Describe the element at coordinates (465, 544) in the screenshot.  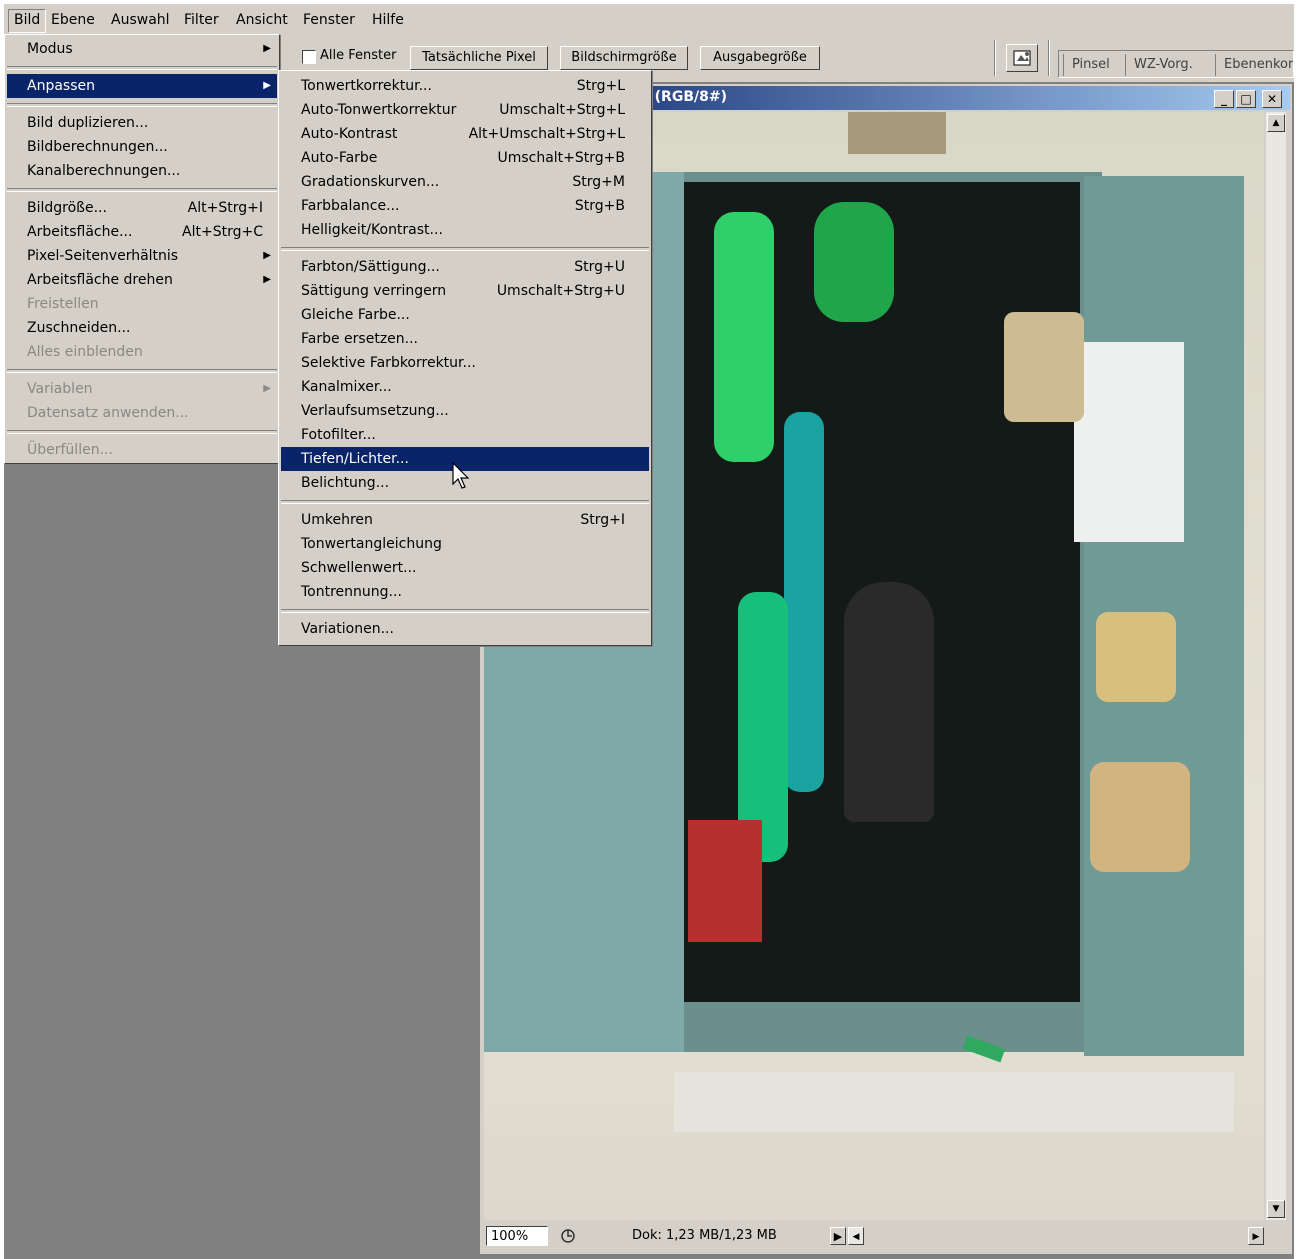
I see `menu-item-tonwertangleichung: Tonwertangleichung` at that location.